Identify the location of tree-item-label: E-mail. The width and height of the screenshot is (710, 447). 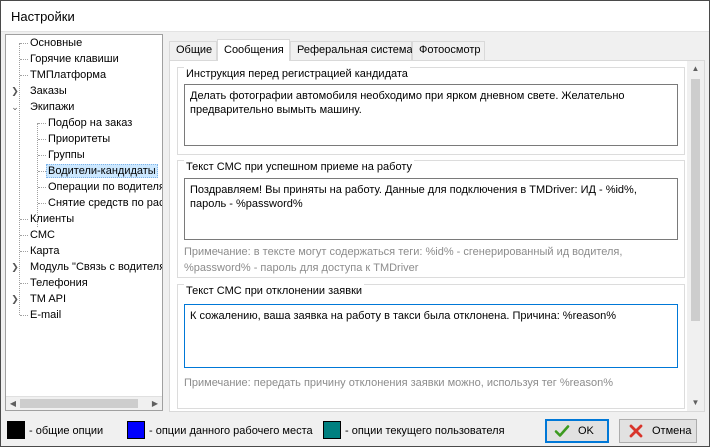
(46, 315).